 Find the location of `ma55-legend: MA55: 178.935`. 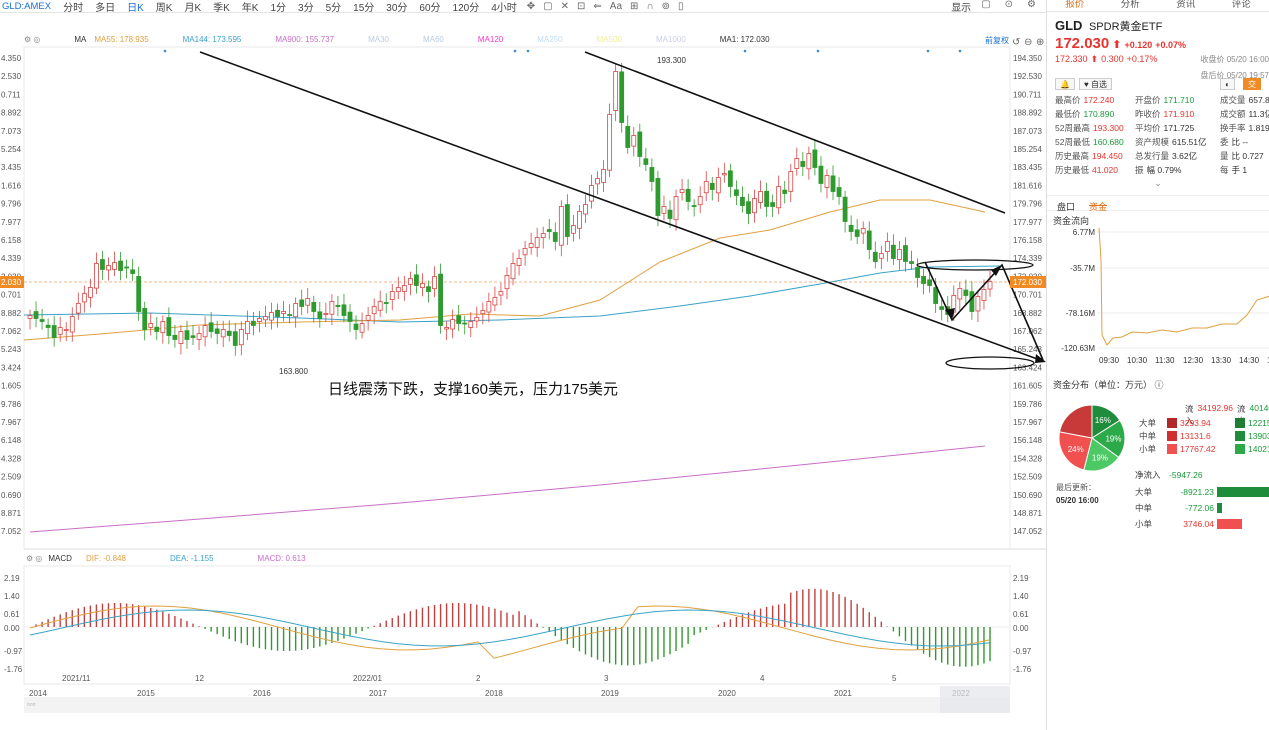

ma55-legend: MA55: 178.935 is located at coordinates (121, 39).